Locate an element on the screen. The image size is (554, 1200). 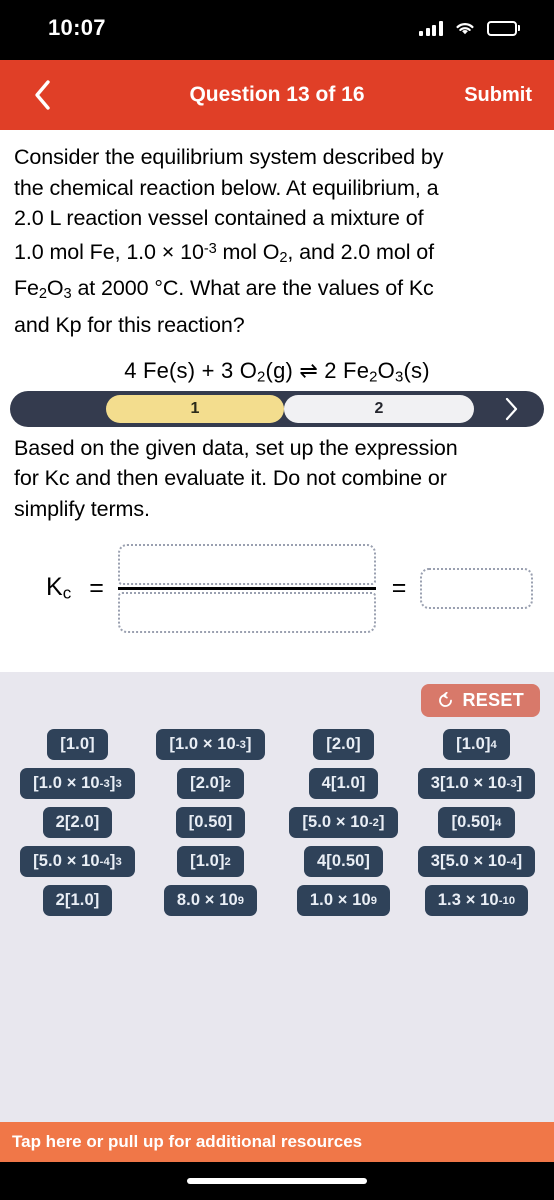
submit-button: Submit is located at coordinates (498, 95).